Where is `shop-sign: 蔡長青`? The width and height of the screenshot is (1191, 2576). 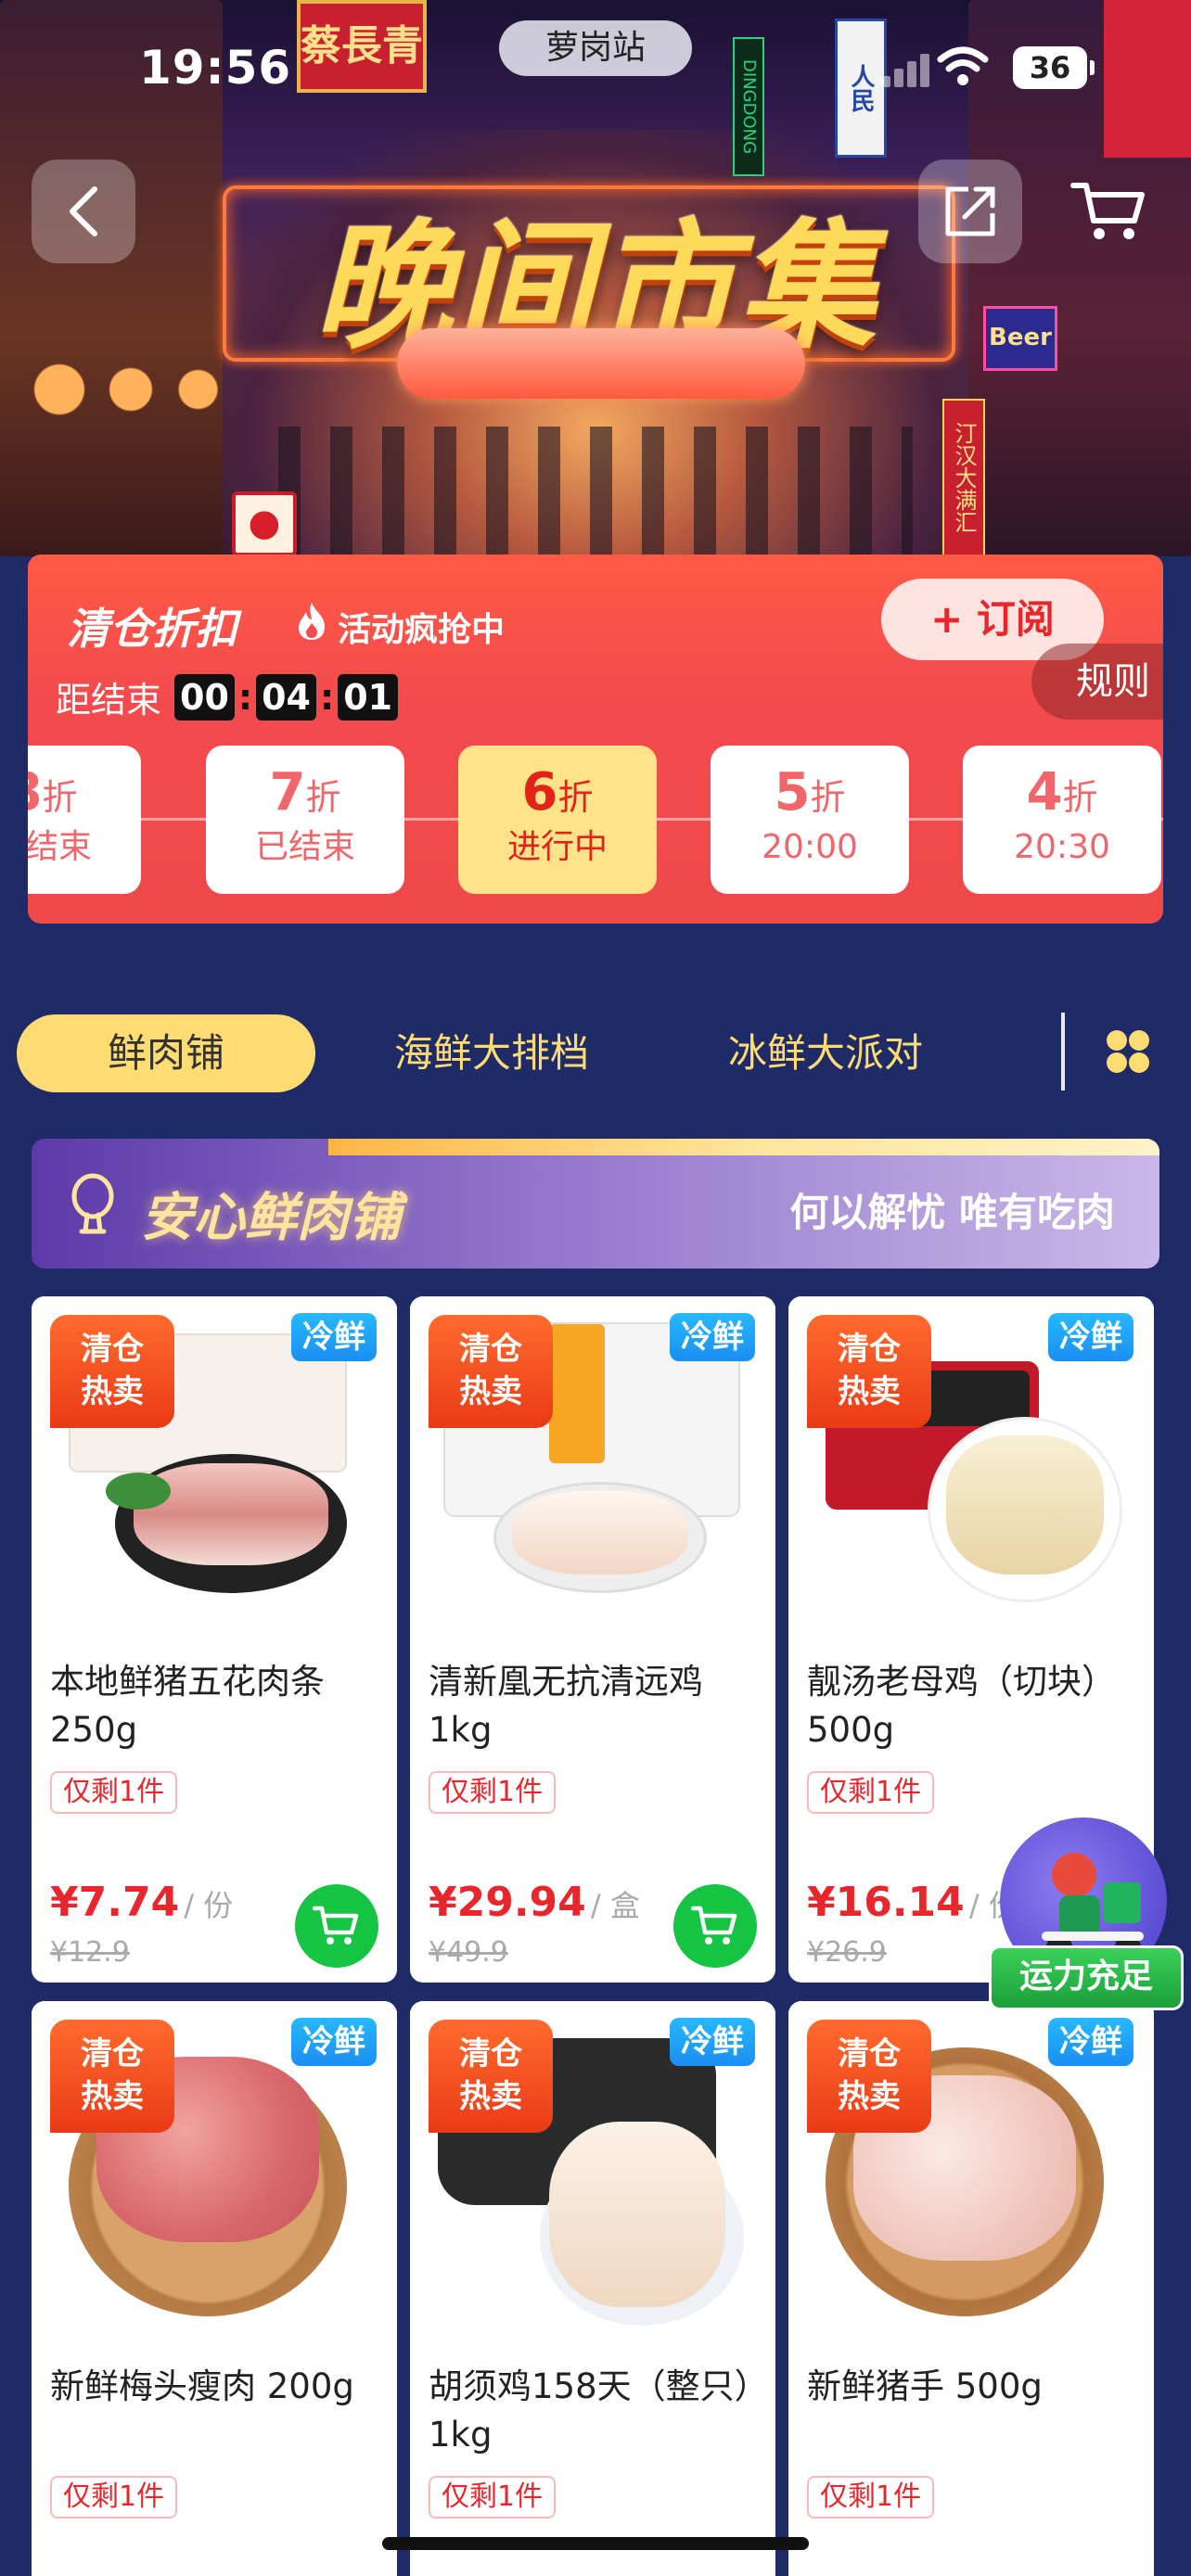 shop-sign: 蔡長青 is located at coordinates (362, 46).